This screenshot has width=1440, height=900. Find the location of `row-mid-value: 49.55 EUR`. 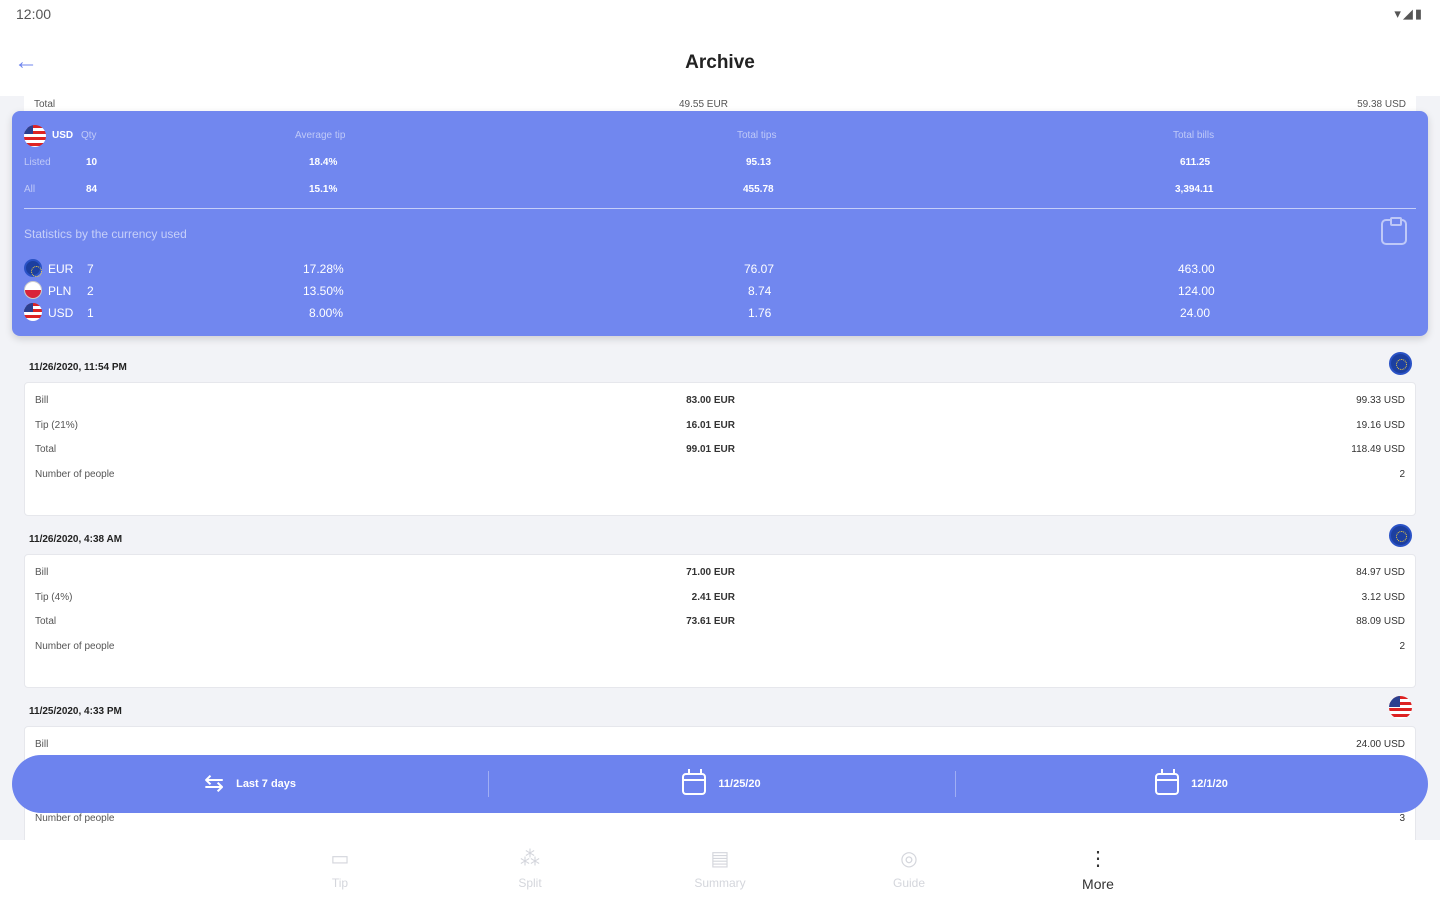

row-mid-value: 49.55 EUR is located at coordinates (703, 104).